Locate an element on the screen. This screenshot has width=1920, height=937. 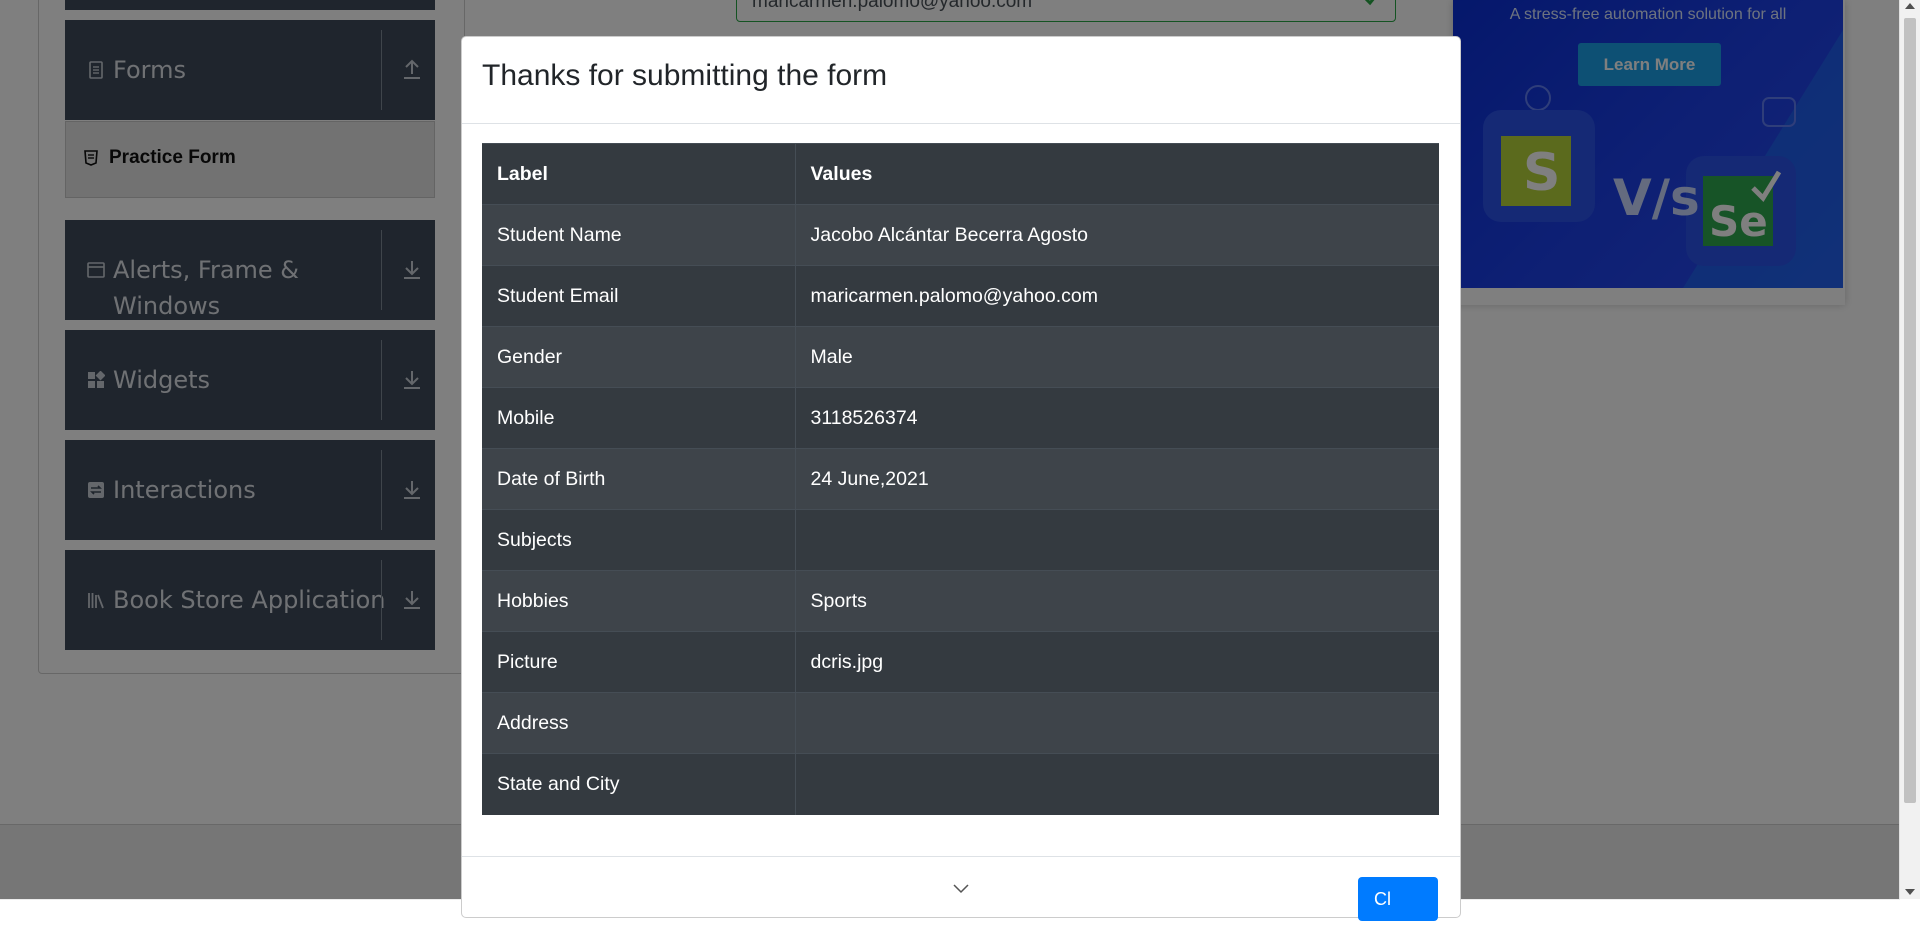
chevron-down-icon is located at coordinates (961, 889).